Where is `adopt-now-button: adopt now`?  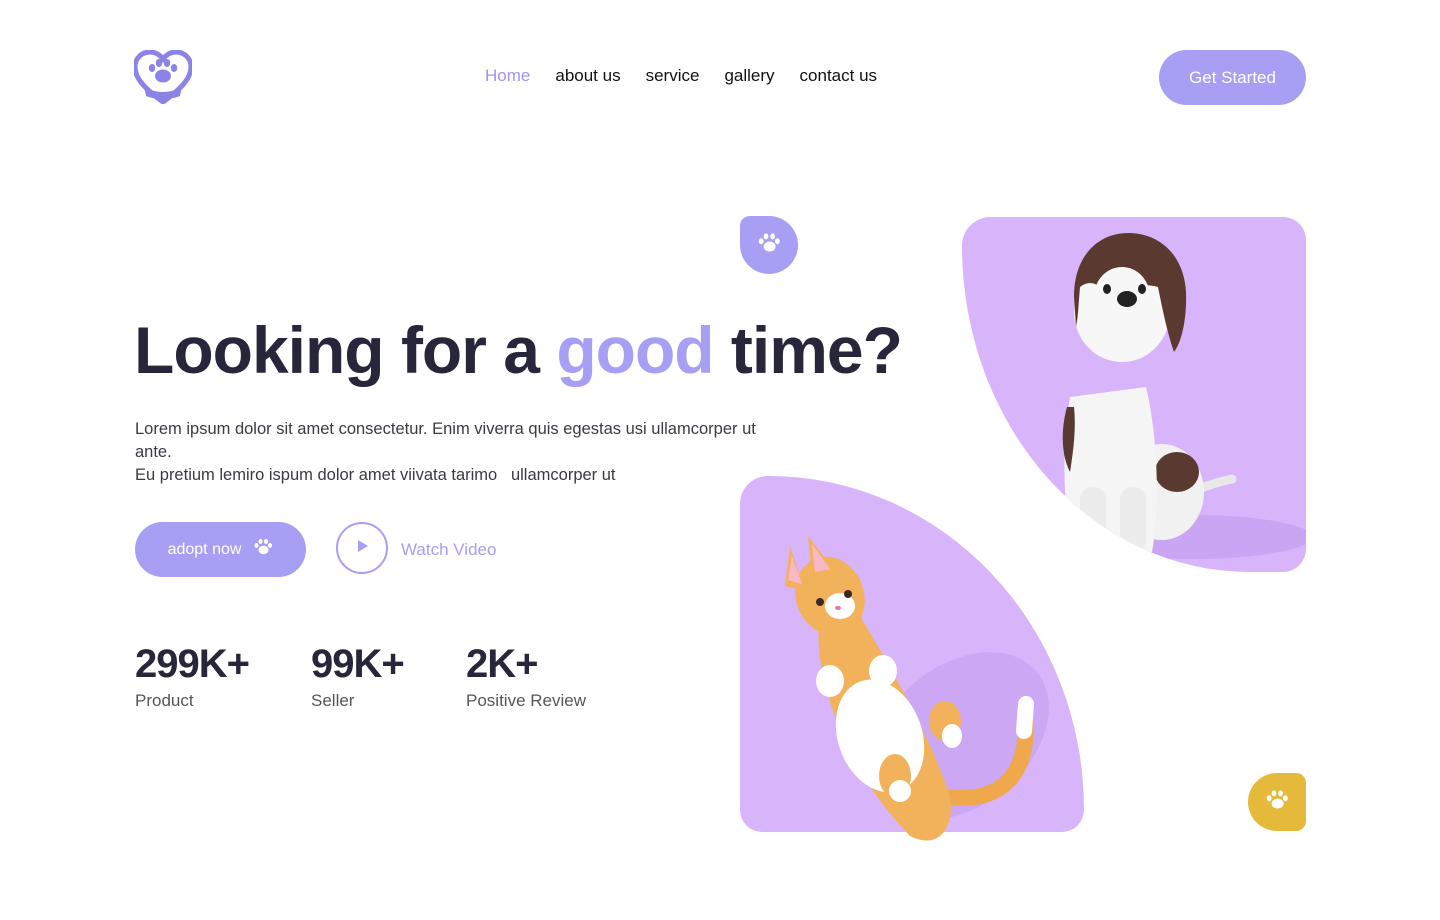
adopt-now-button: adopt now is located at coordinates (220, 549).